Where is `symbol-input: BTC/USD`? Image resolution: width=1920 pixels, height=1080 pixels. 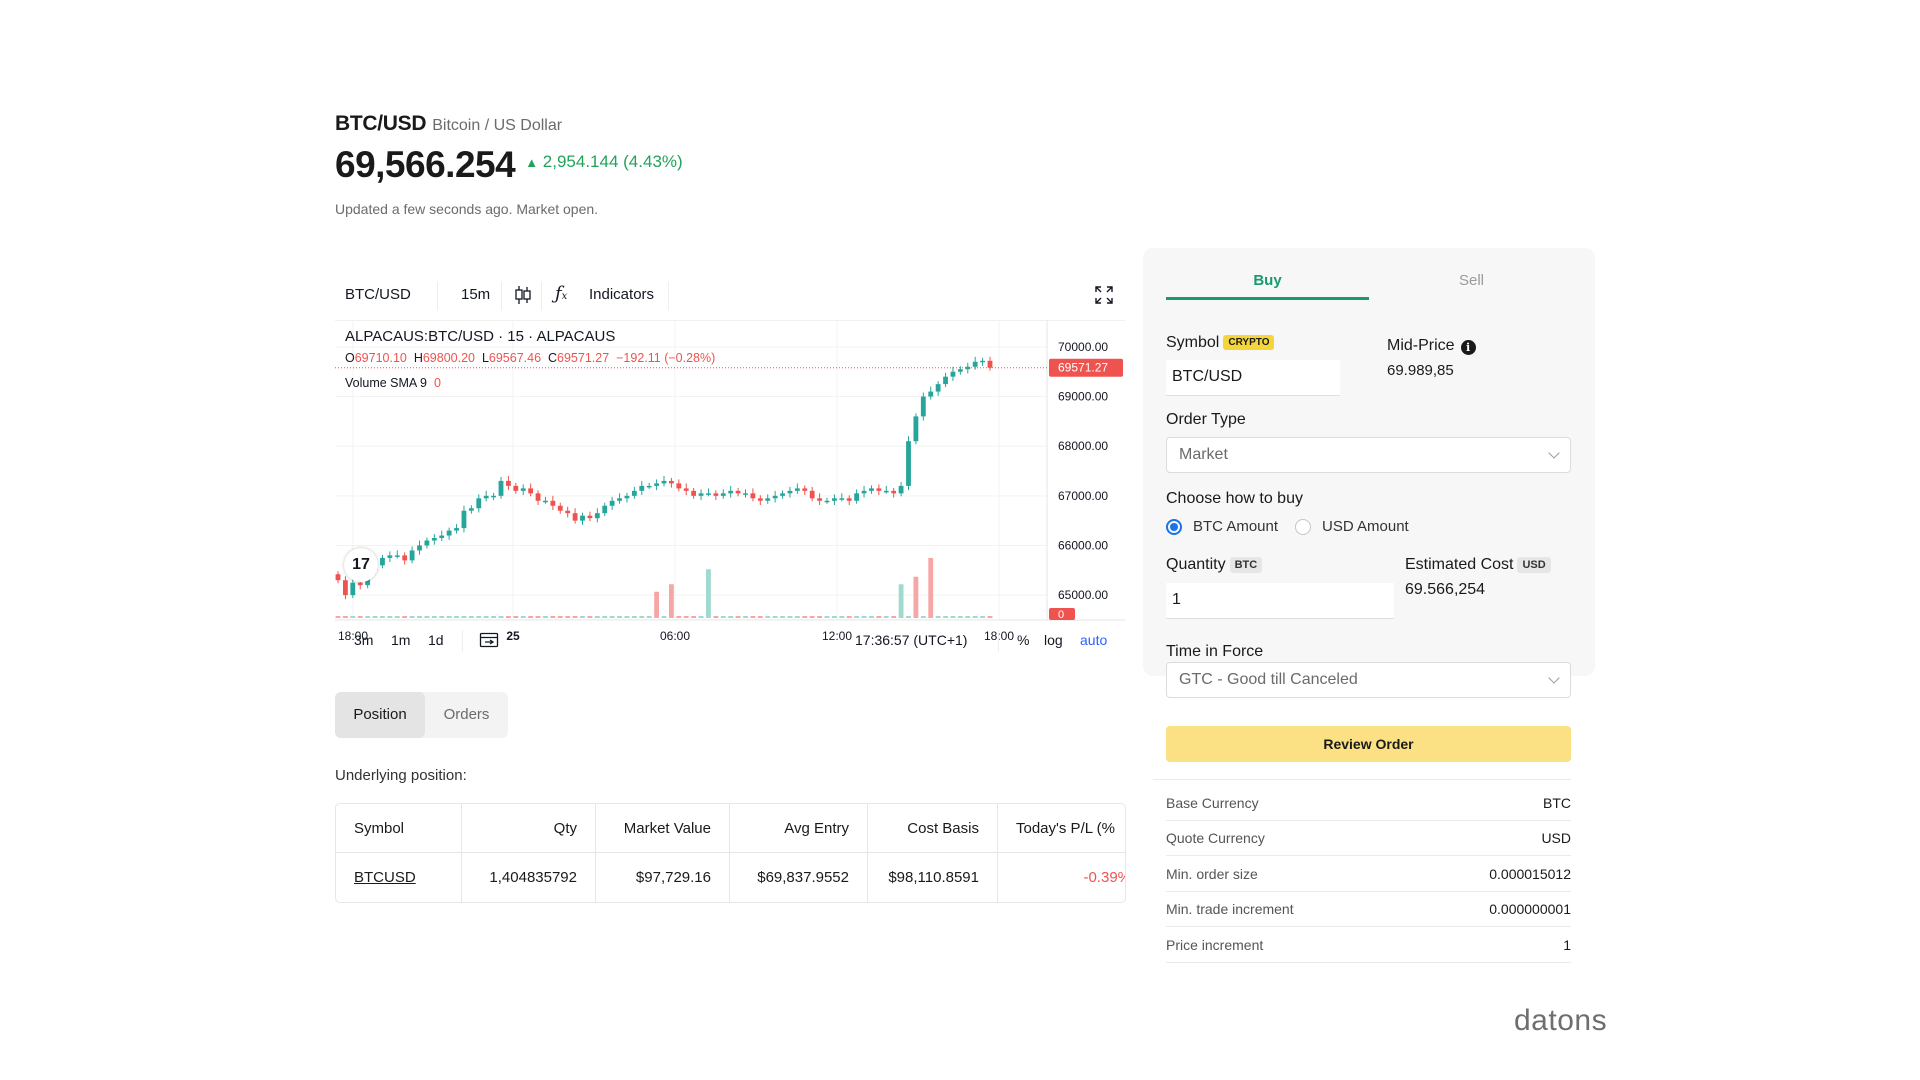 symbol-input: BTC/USD is located at coordinates (1253, 378).